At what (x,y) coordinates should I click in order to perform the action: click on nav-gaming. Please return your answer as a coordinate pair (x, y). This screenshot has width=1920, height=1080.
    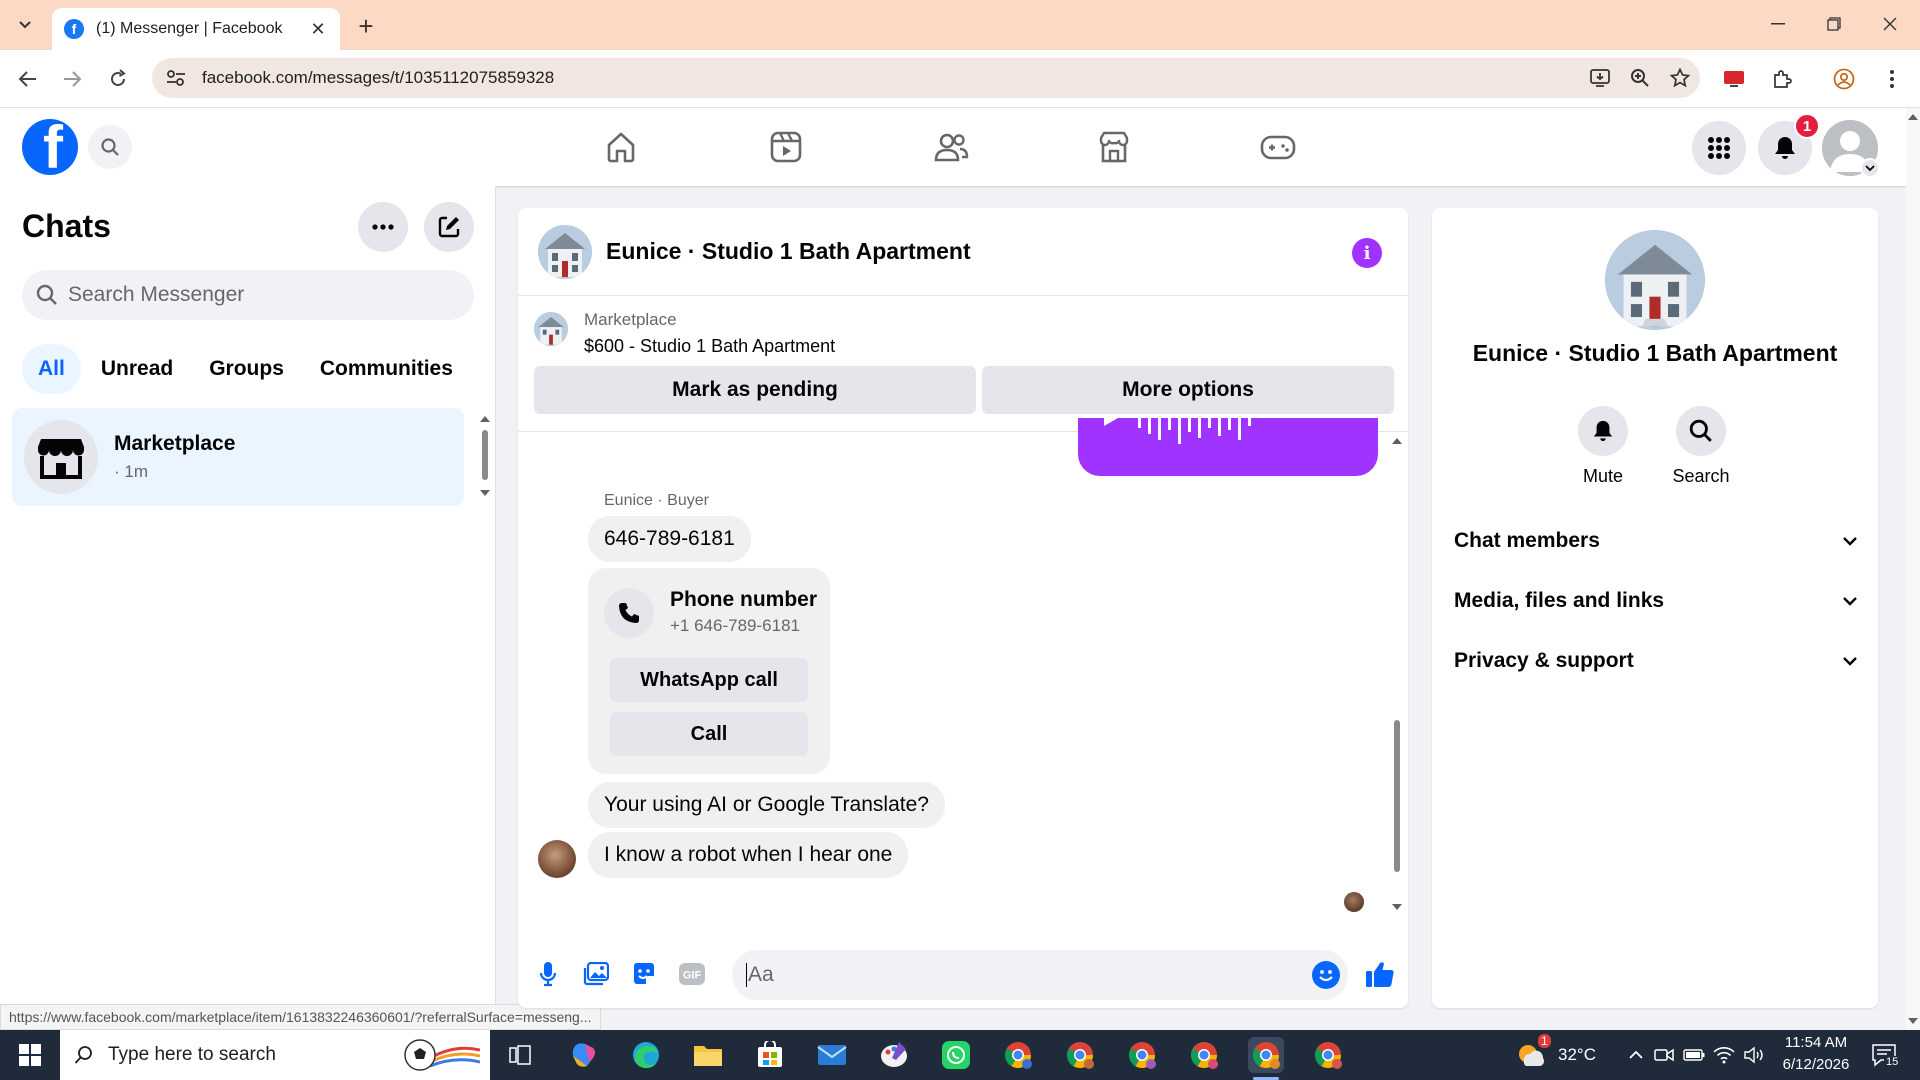
    Looking at the image, I should click on (1278, 147).